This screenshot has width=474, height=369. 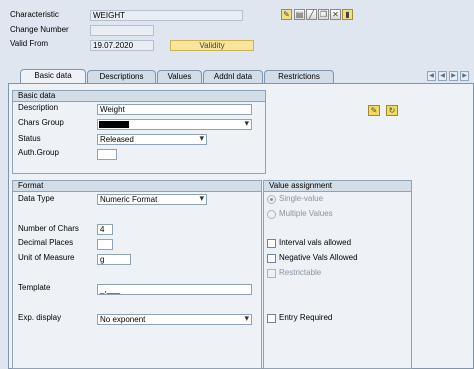 What do you see at coordinates (121, 76) in the screenshot?
I see `tab-descriptions: Descriptions` at bounding box center [121, 76].